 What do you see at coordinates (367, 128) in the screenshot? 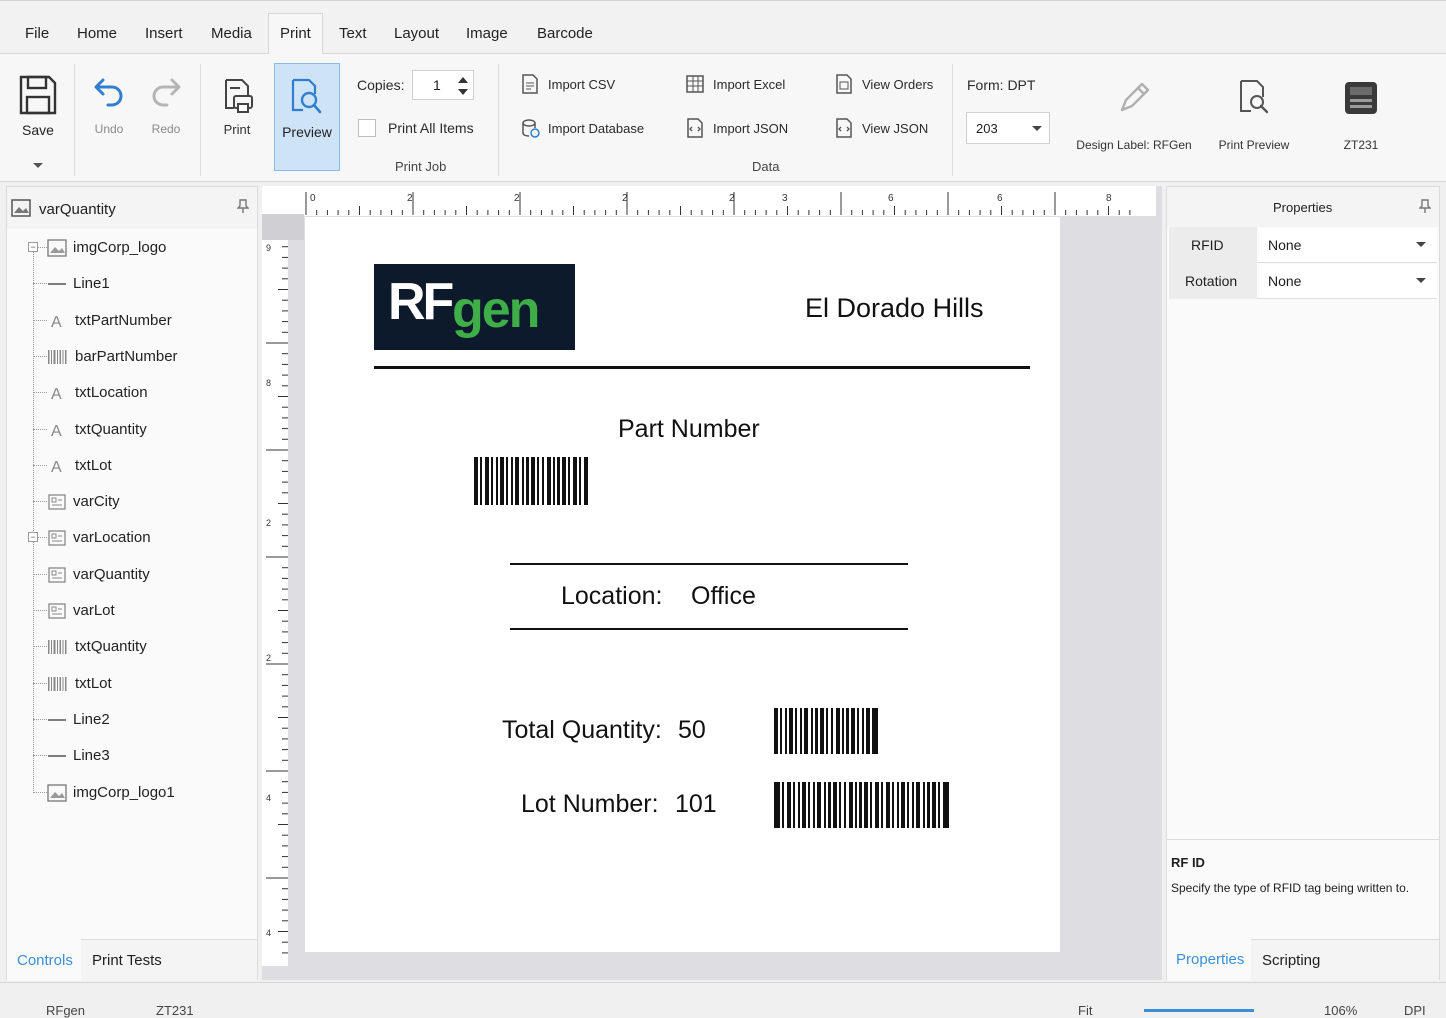
I see `print-all-items-checkbox` at bounding box center [367, 128].